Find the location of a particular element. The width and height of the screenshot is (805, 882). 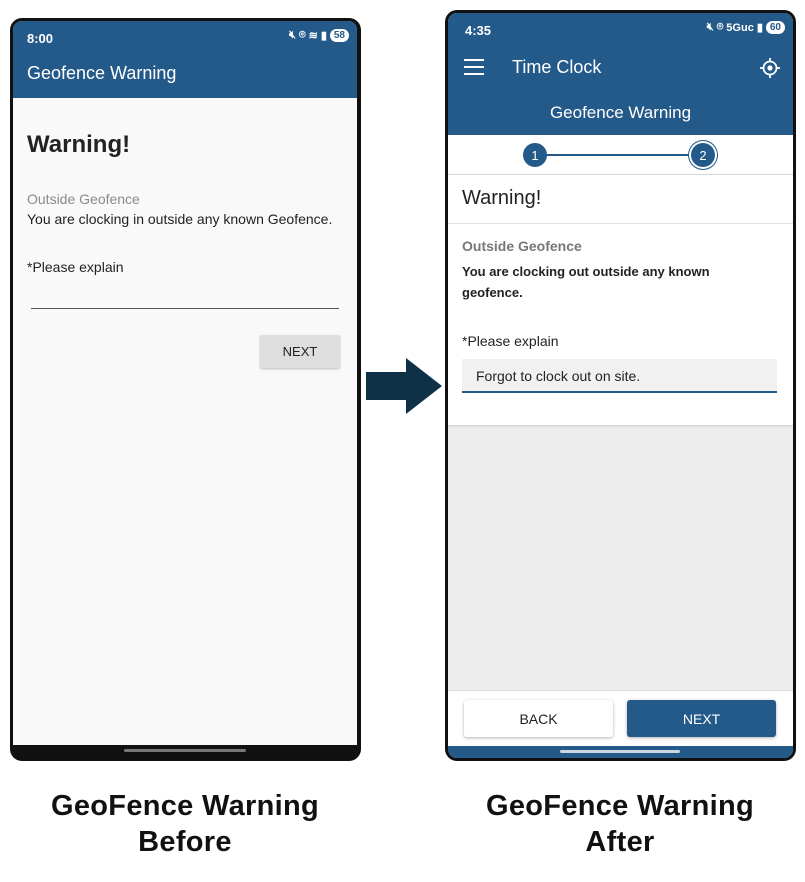

explain-input is located at coordinates (185, 300).